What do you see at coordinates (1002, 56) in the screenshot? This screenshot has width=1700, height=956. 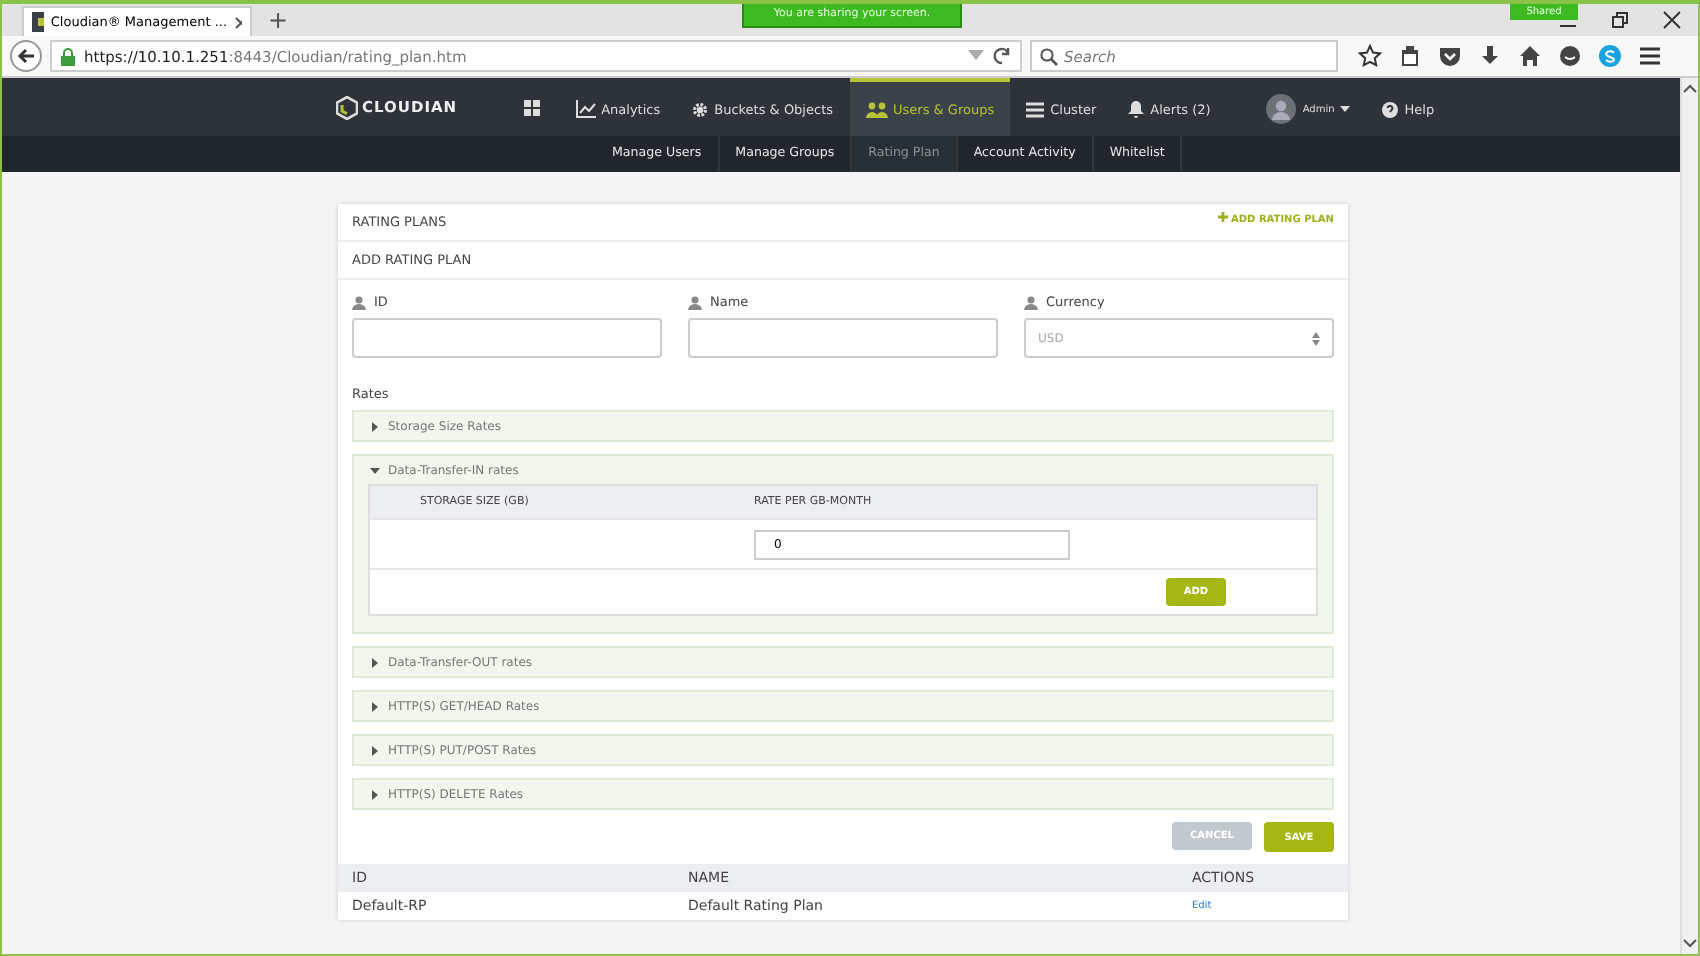 I see `reload-icon` at bounding box center [1002, 56].